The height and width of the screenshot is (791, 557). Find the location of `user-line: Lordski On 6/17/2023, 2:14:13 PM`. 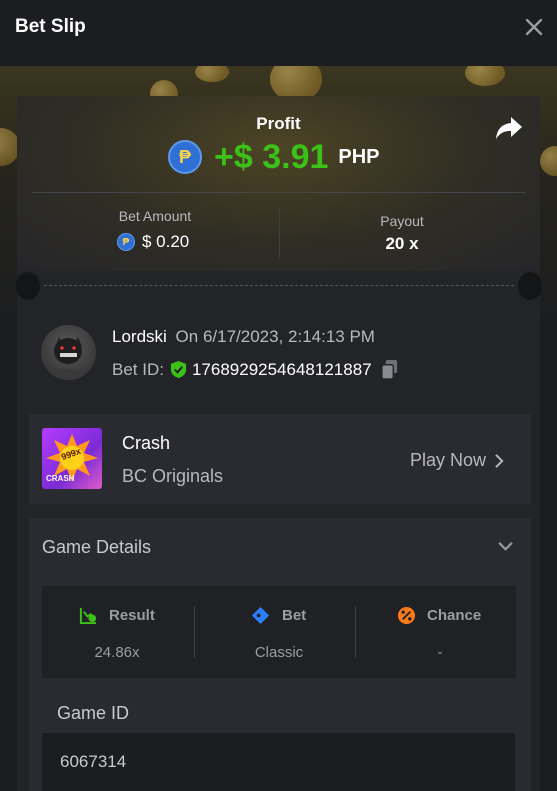

user-line: Lordski On 6/17/2023, 2:14:13 PM is located at coordinates (243, 337).